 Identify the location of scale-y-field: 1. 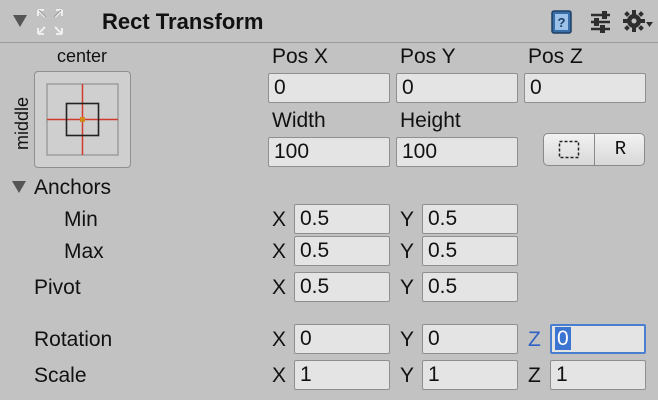
(470, 375).